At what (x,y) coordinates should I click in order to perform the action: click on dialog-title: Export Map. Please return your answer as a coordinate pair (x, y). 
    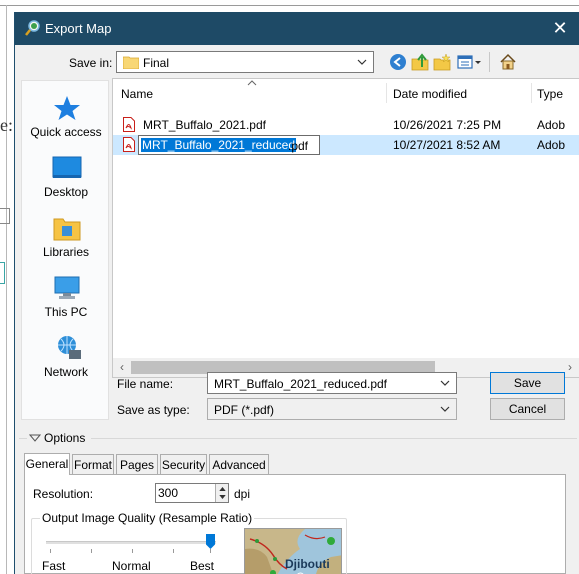
    Looking at the image, I should click on (78, 28).